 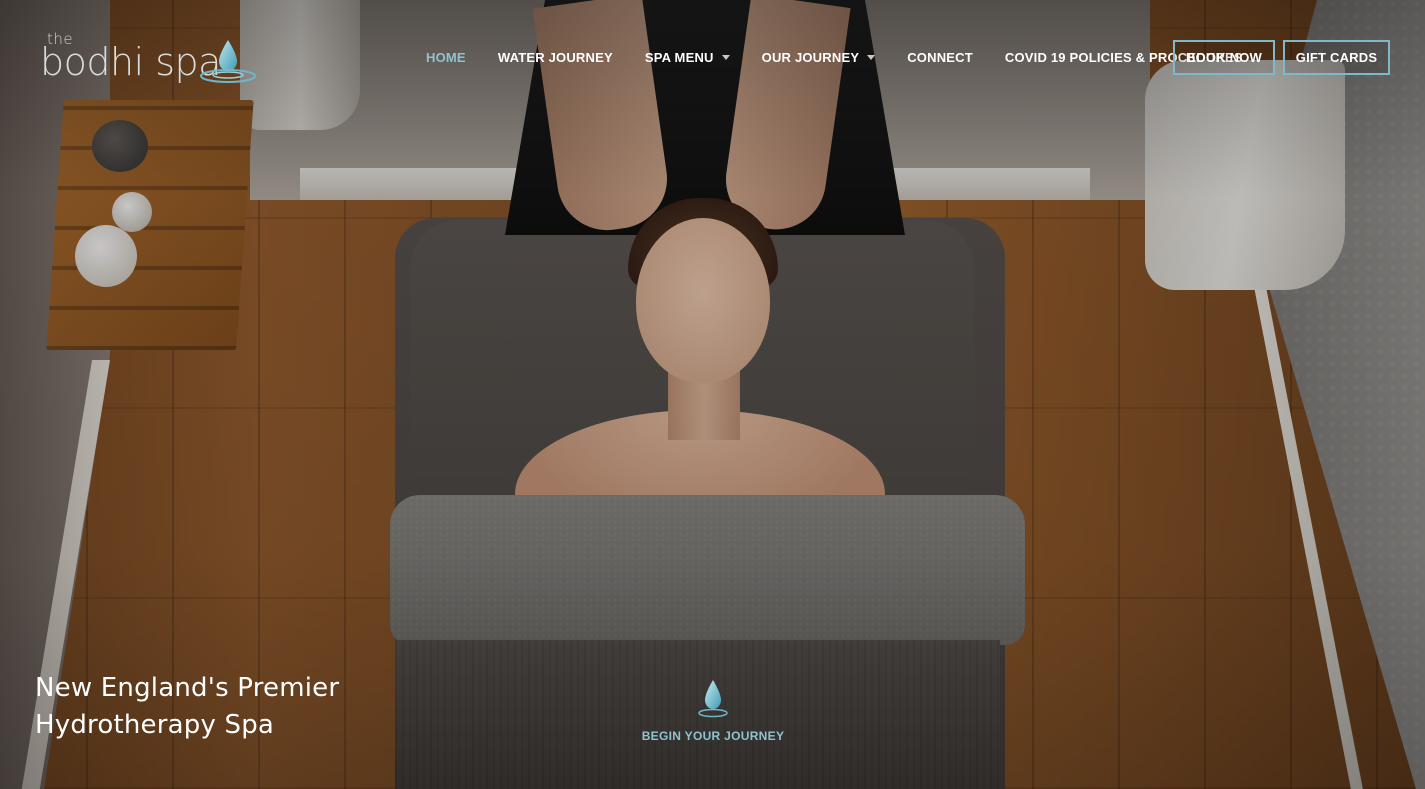 I want to click on nav-item-connect: CONNECT, so click(x=940, y=57).